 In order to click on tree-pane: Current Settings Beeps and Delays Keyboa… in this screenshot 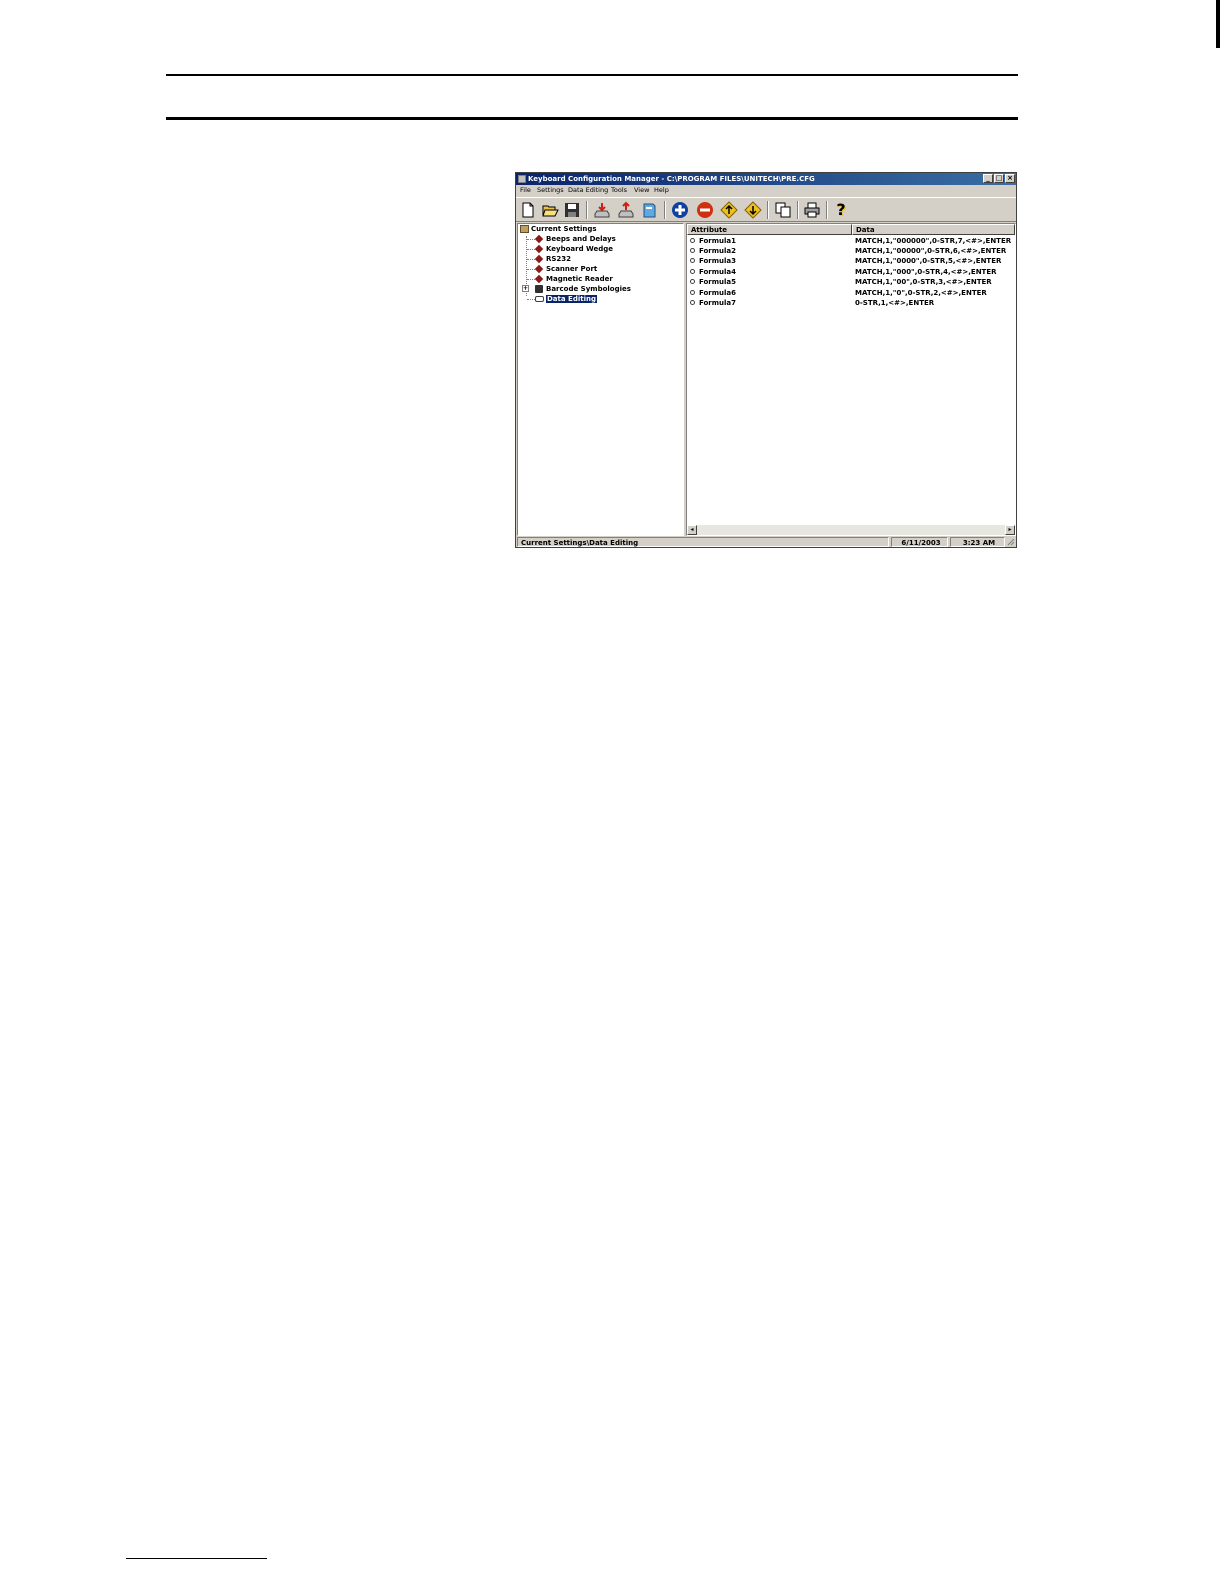, I will do `click(600, 379)`.